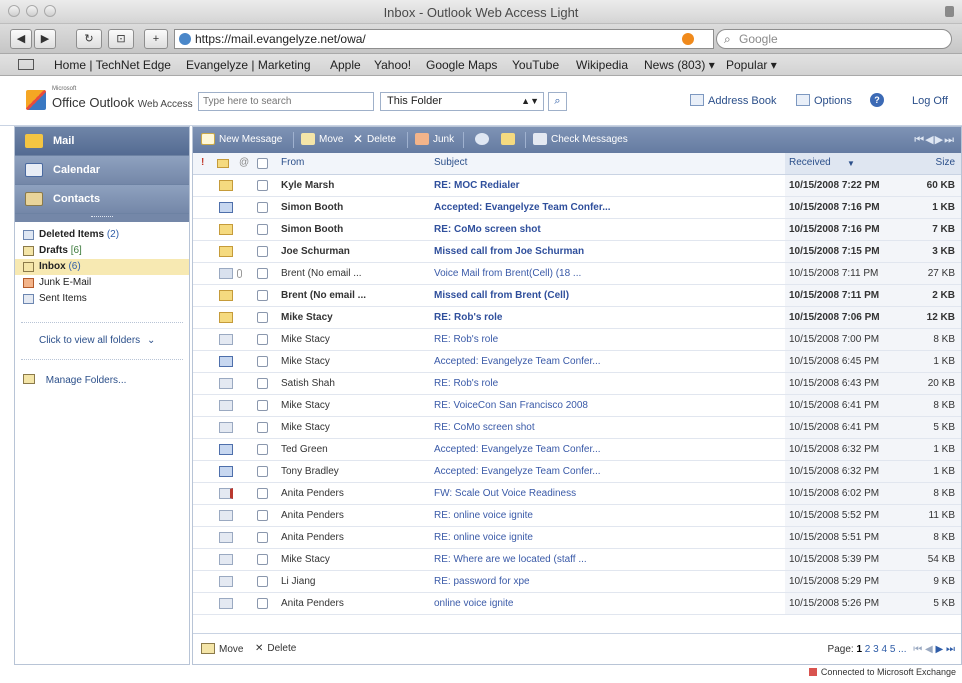 This screenshot has width=962, height=683. What do you see at coordinates (444, 39) in the screenshot?
I see `address-bar: https://mail.evangelyze.net/owa/` at bounding box center [444, 39].